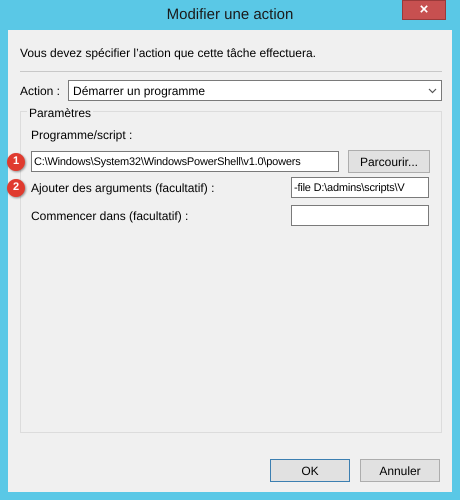 The image size is (460, 500). Describe the element at coordinates (122, 188) in the screenshot. I see `field-label: Ajouter des arguments (facultatif) :` at that location.